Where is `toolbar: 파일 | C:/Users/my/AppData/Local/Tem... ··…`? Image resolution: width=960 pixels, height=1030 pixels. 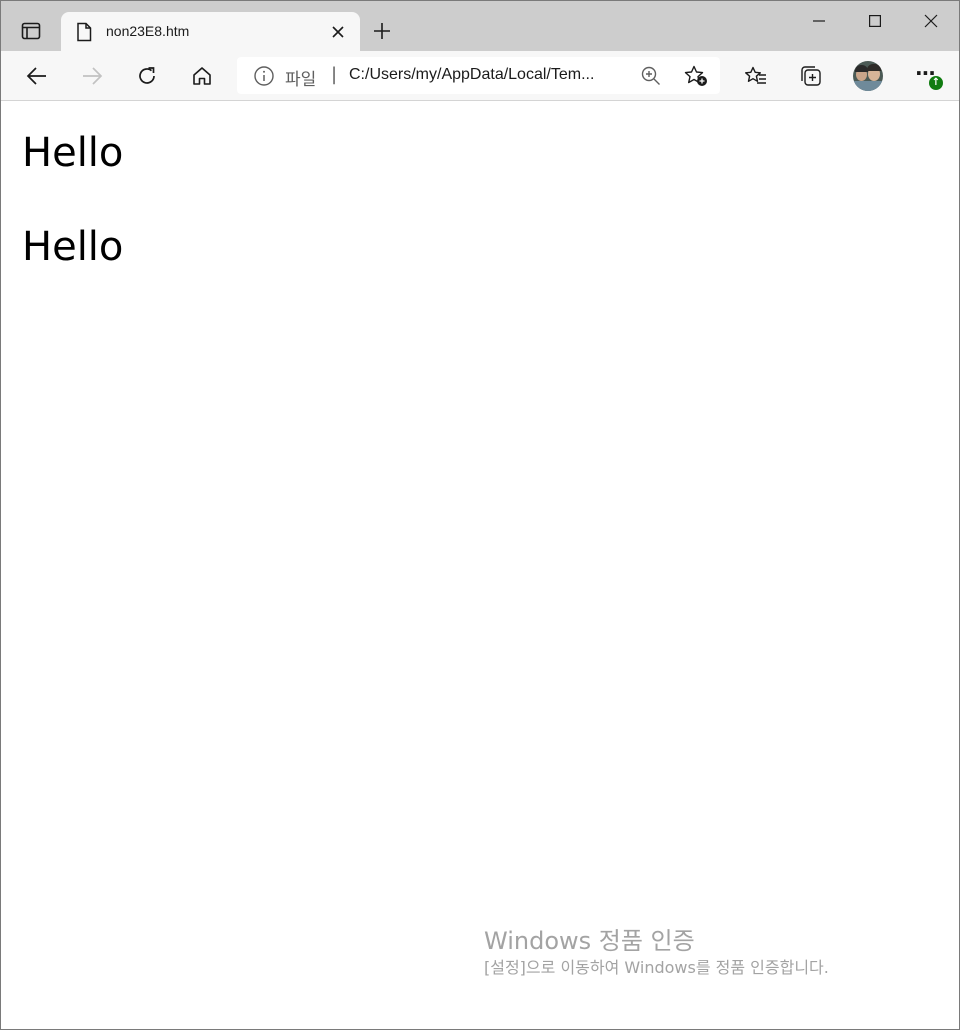 toolbar: 파일 | C:/Users/my/AppData/Local/Tem... ··… is located at coordinates (480, 76).